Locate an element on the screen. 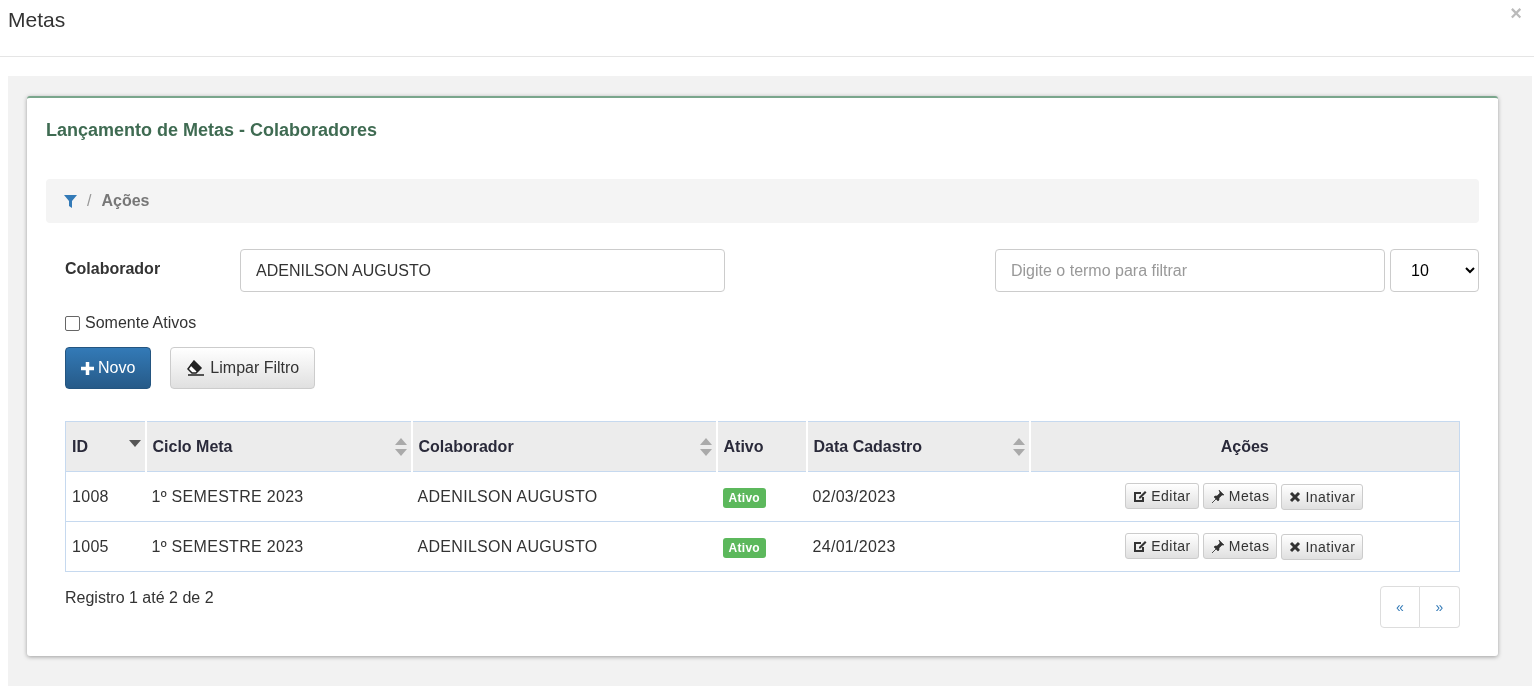 This screenshot has height=686, width=1534. checkbox-label: Somente Ativos is located at coordinates (141, 323).